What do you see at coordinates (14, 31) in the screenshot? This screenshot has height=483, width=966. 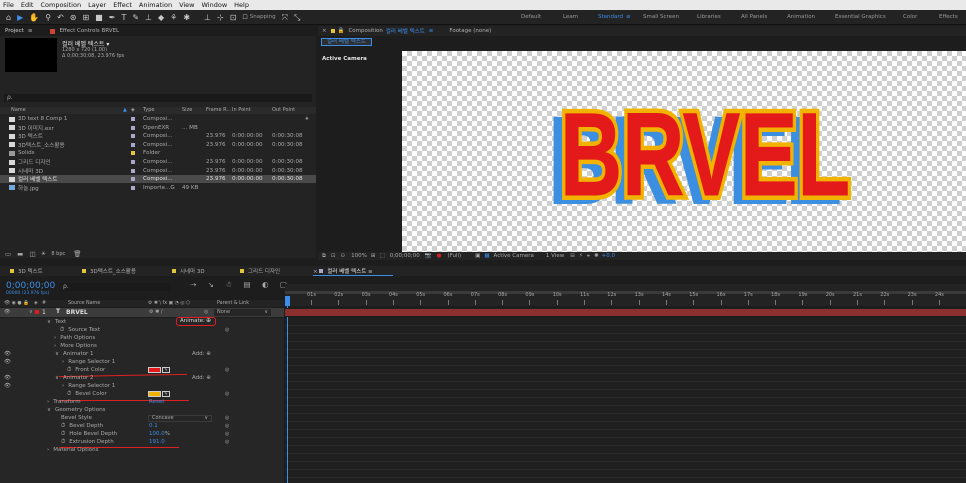 I see `tab-project: Project` at bounding box center [14, 31].